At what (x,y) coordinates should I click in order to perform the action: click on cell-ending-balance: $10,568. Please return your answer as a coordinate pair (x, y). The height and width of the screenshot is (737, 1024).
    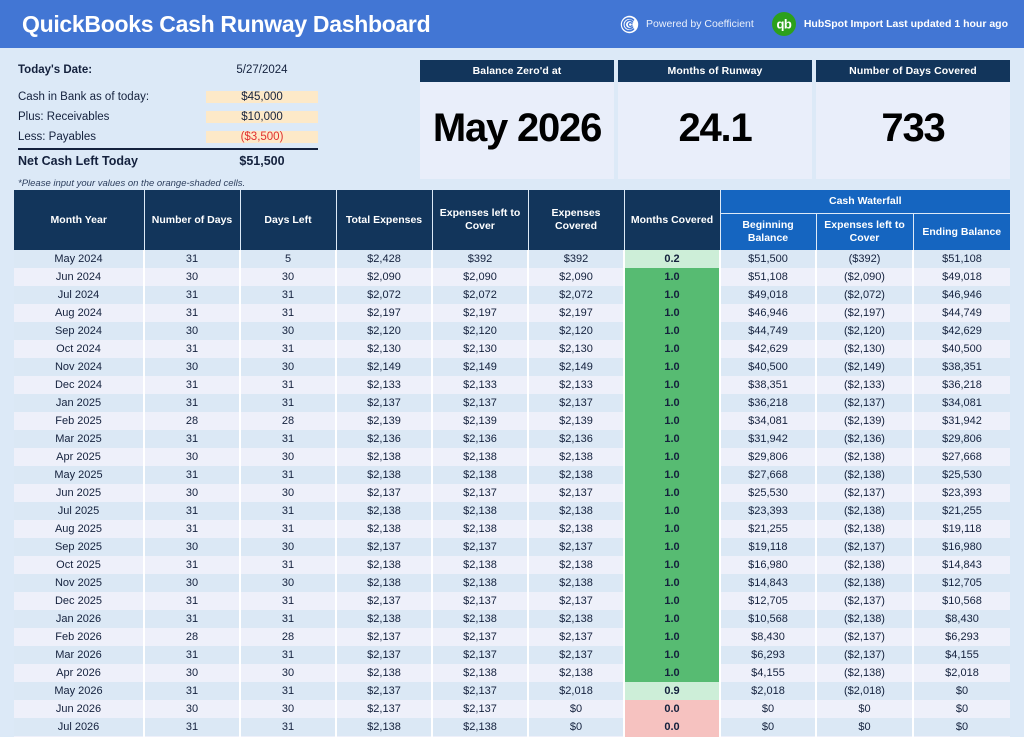
    Looking at the image, I should click on (962, 601).